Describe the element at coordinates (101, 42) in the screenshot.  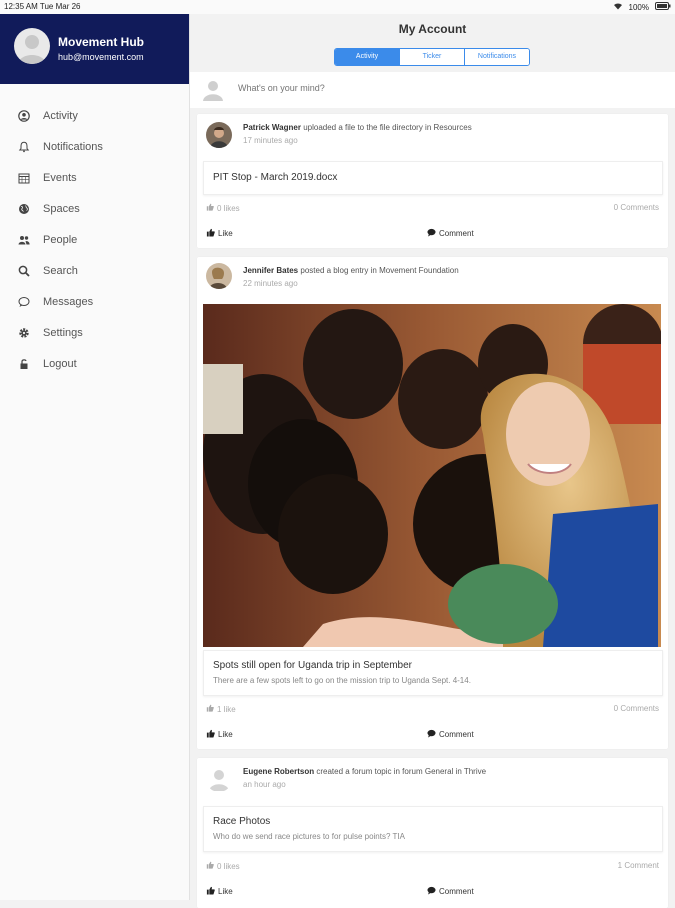
I see `profile-name: Movement Hub` at that location.